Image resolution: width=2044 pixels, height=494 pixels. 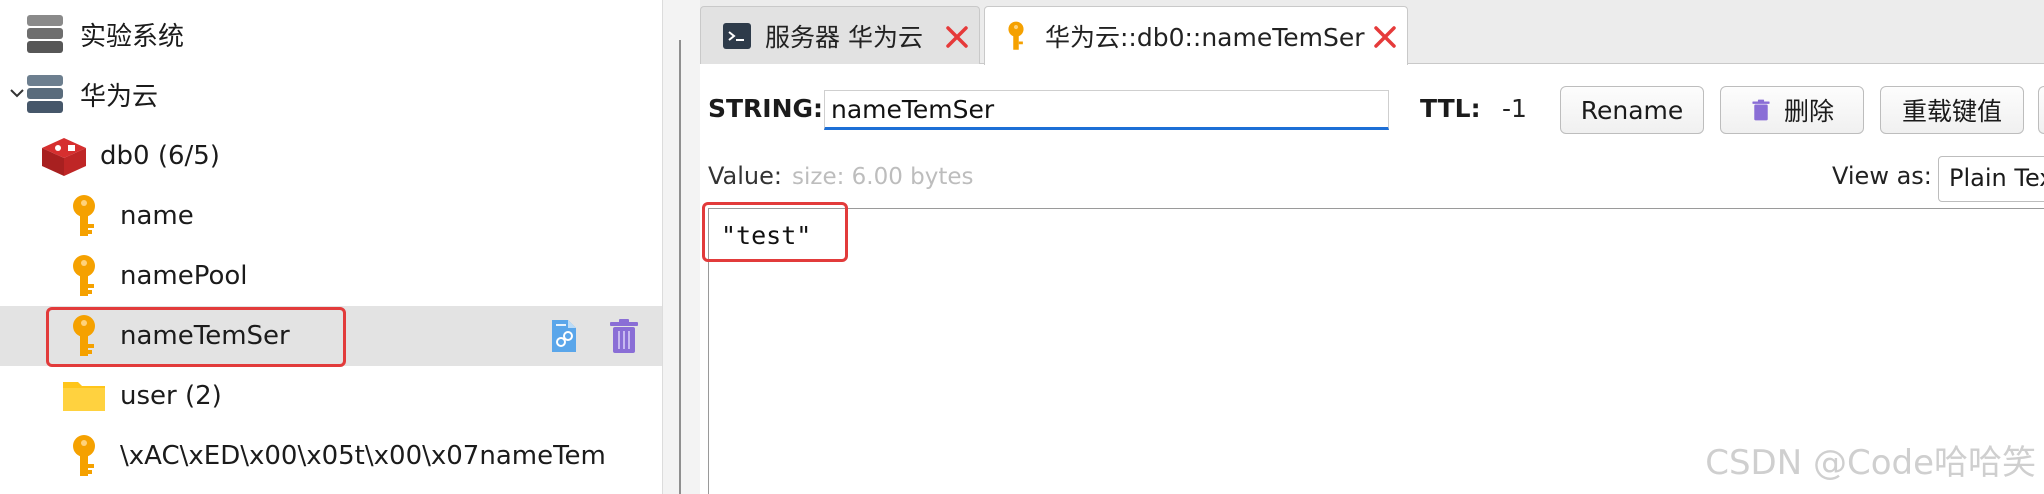 I want to click on scrollbar-thumb, so click(x=680, y=267).